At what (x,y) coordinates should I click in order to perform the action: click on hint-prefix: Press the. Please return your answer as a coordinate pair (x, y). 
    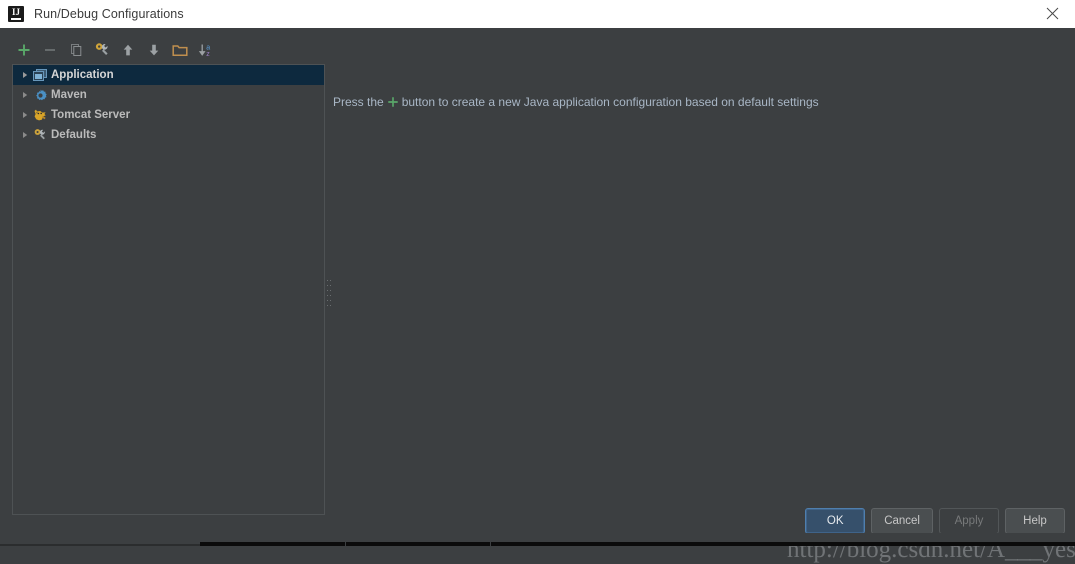
    Looking at the image, I should click on (358, 102).